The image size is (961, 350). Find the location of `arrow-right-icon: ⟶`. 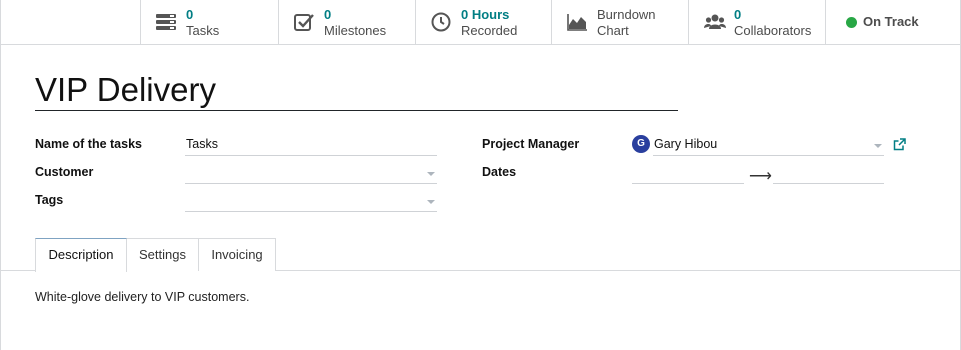

arrow-right-icon: ⟶ is located at coordinates (760, 176).